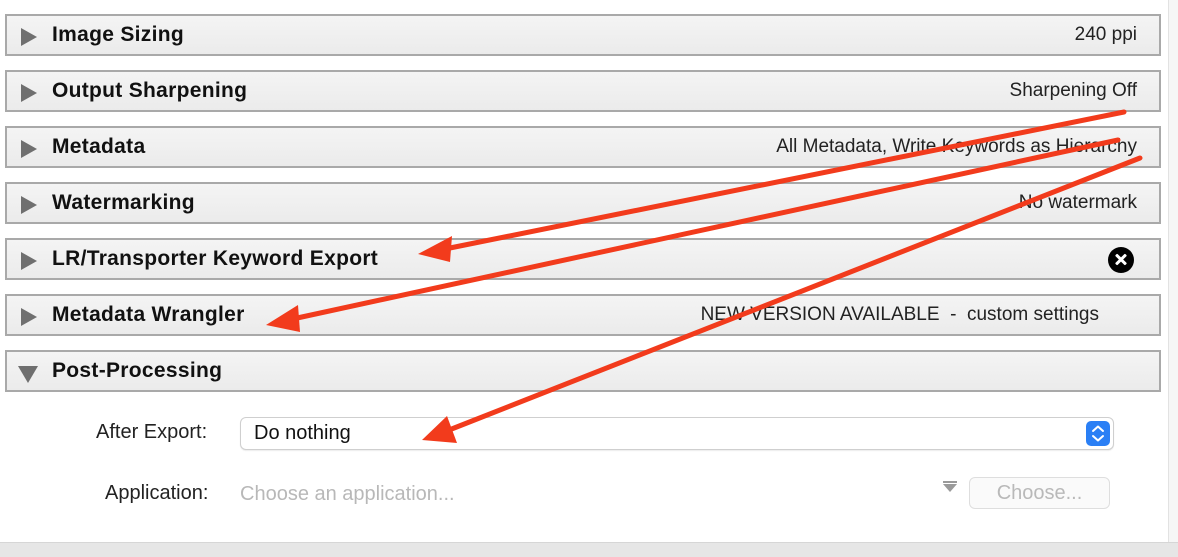  What do you see at coordinates (583, 259) in the screenshot?
I see `section-lr-transporter-keyword-export: LR/Transporter Keyword Export` at bounding box center [583, 259].